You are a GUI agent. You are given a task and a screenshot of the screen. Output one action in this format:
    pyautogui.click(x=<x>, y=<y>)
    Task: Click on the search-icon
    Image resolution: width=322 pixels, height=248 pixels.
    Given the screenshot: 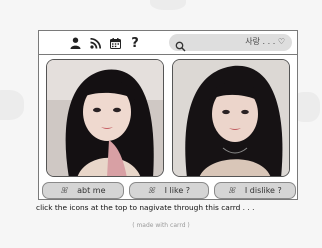 What is the action you would take?
    pyautogui.click(x=180, y=44)
    